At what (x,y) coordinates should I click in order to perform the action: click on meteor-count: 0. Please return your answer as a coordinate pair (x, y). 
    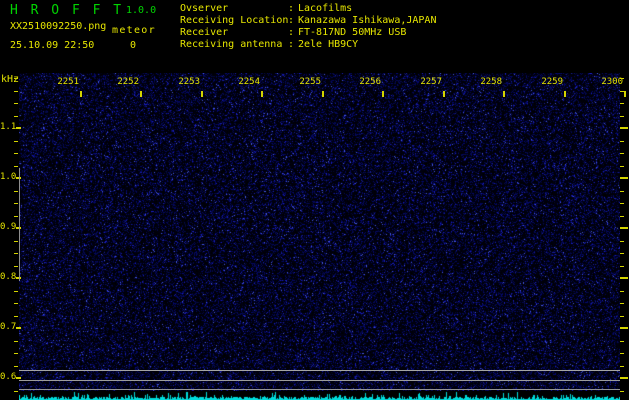
    Looking at the image, I should click on (133, 45).